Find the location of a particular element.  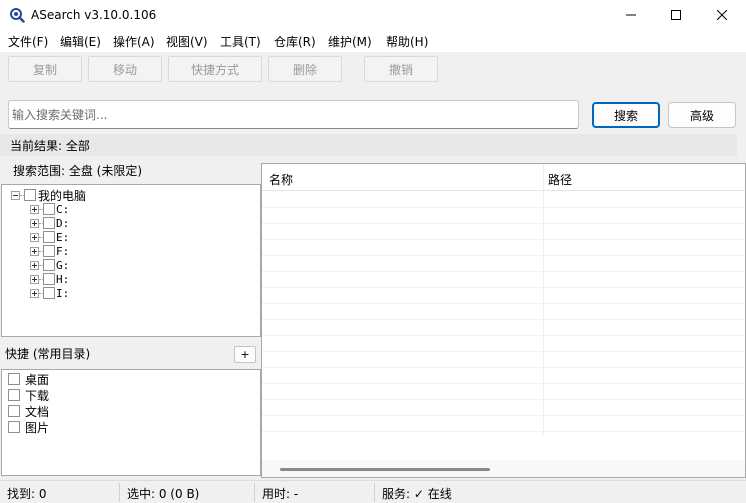

scrollbar-thumb is located at coordinates (385, 469).